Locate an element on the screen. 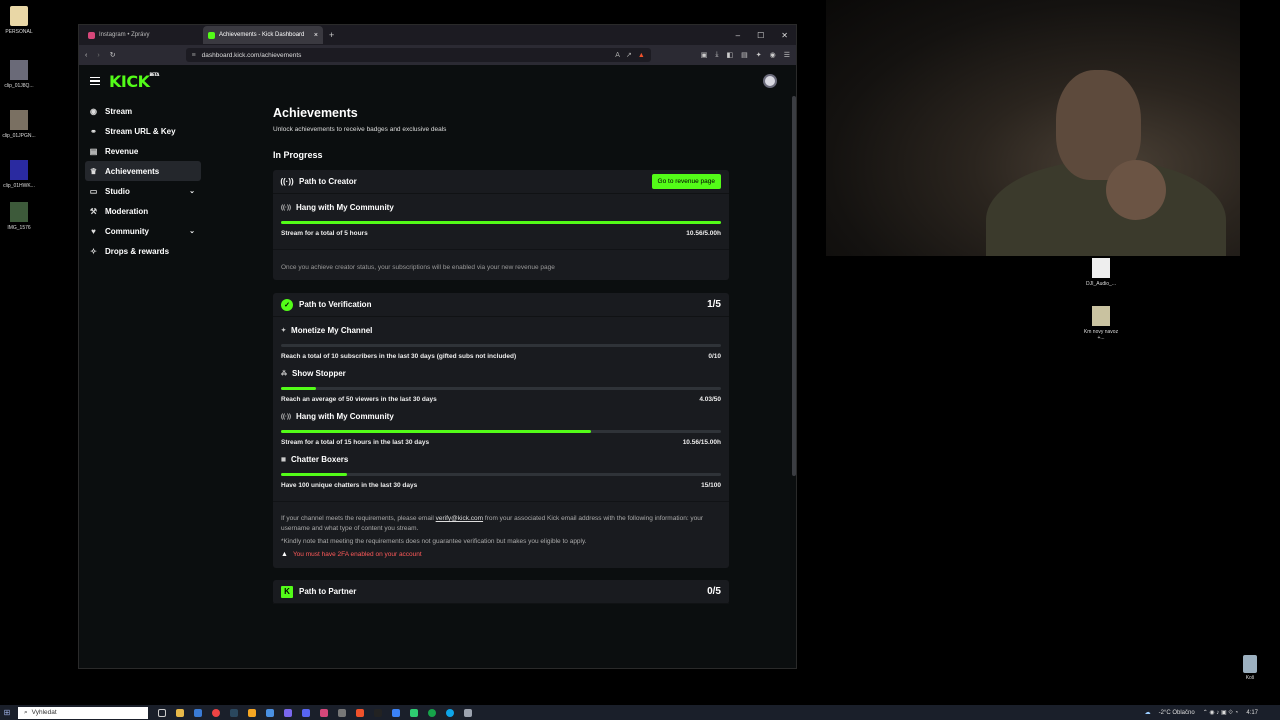 The height and width of the screenshot is (720, 1280). chrome-icon is located at coordinates (216, 712).